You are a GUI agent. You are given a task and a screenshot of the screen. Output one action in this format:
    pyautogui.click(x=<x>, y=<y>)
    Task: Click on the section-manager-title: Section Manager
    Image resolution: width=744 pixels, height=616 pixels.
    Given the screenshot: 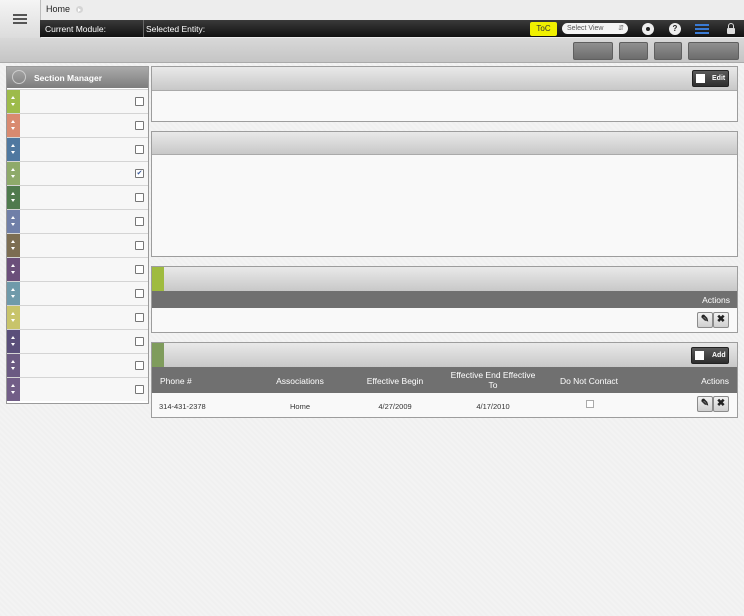 What is the action you would take?
    pyautogui.click(x=68, y=78)
    